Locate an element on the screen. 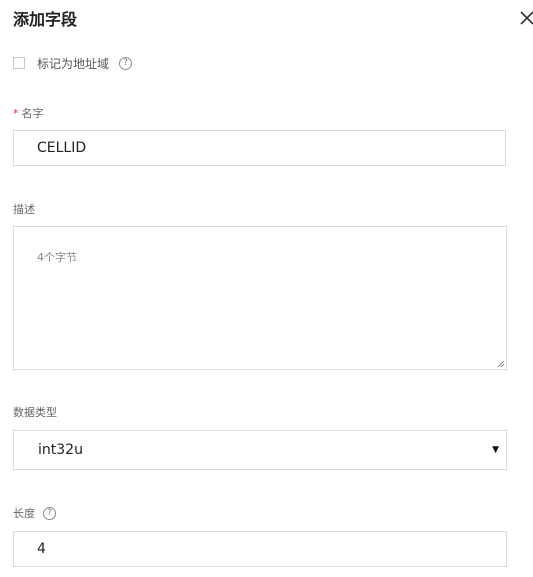  name-label: 名字 is located at coordinates (32, 113).